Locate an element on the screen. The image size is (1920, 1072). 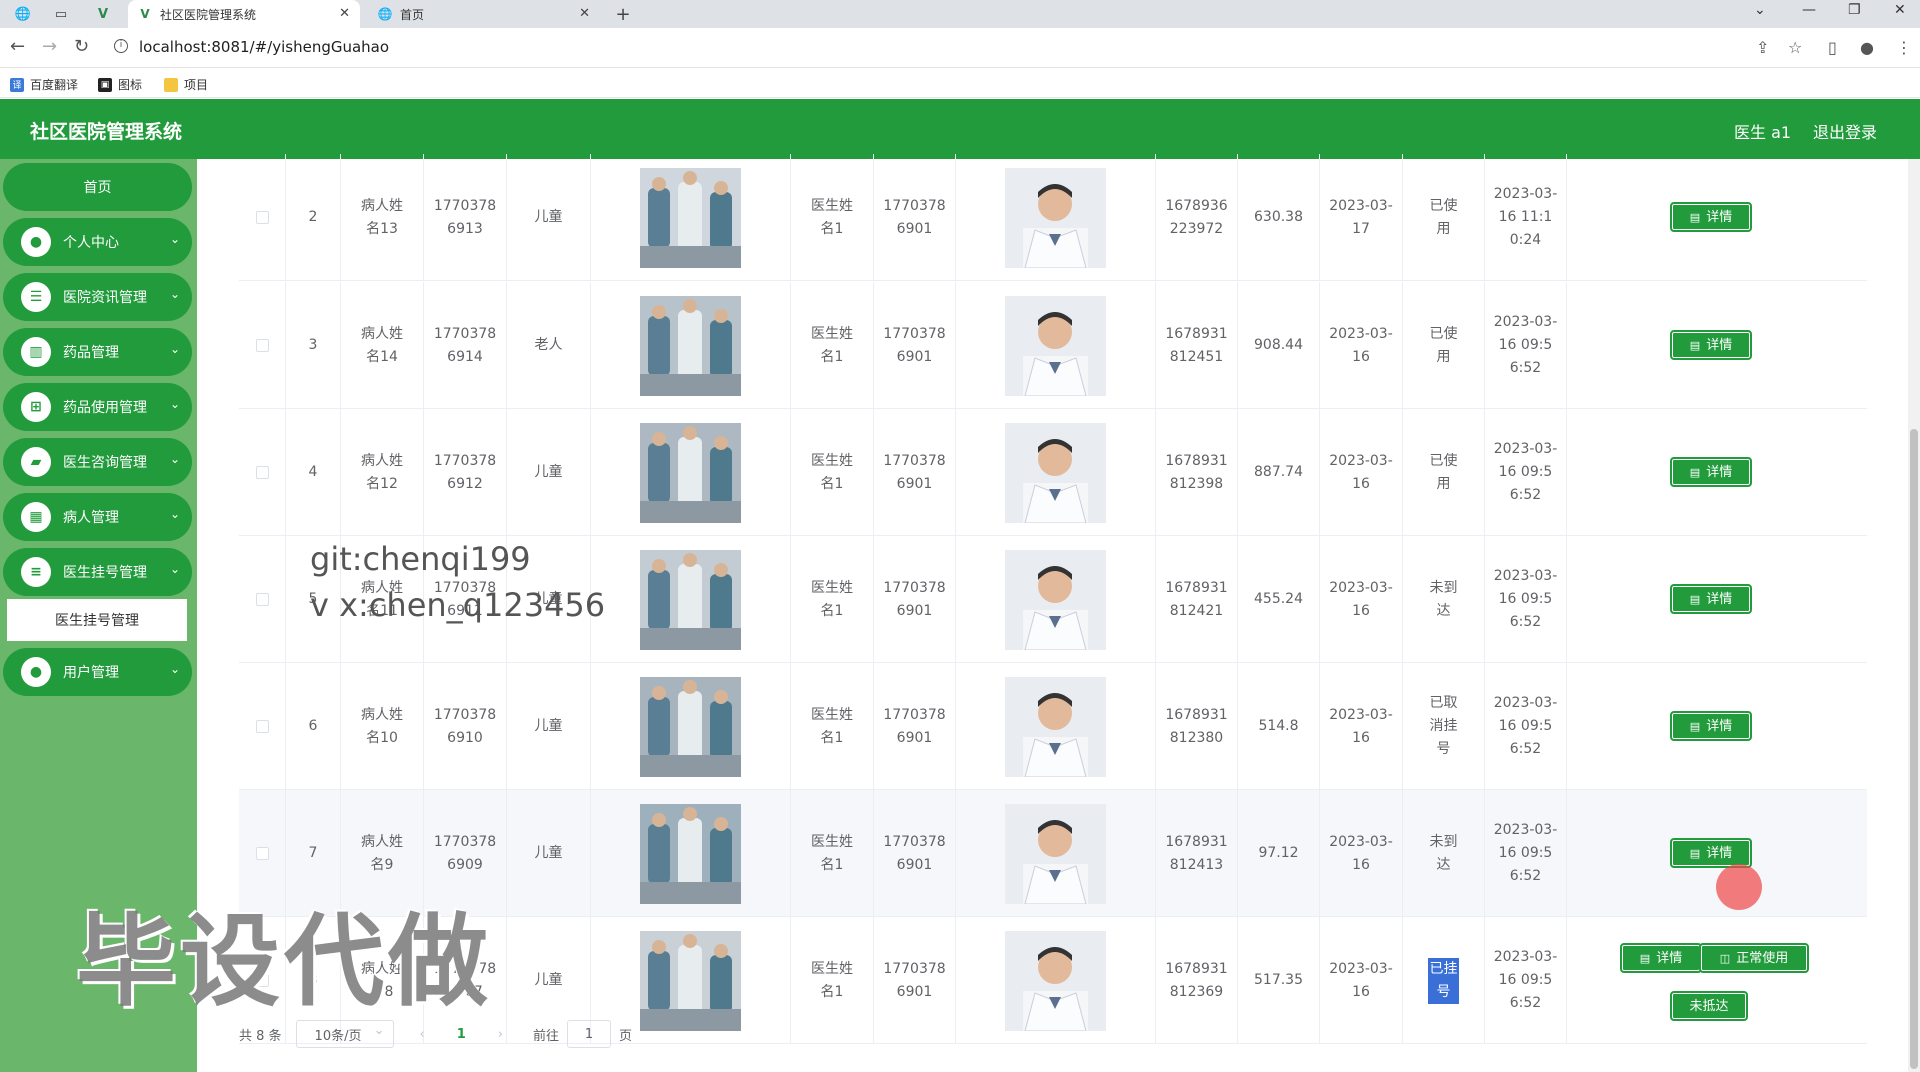
next-page-icon: › is located at coordinates (500, 1034).